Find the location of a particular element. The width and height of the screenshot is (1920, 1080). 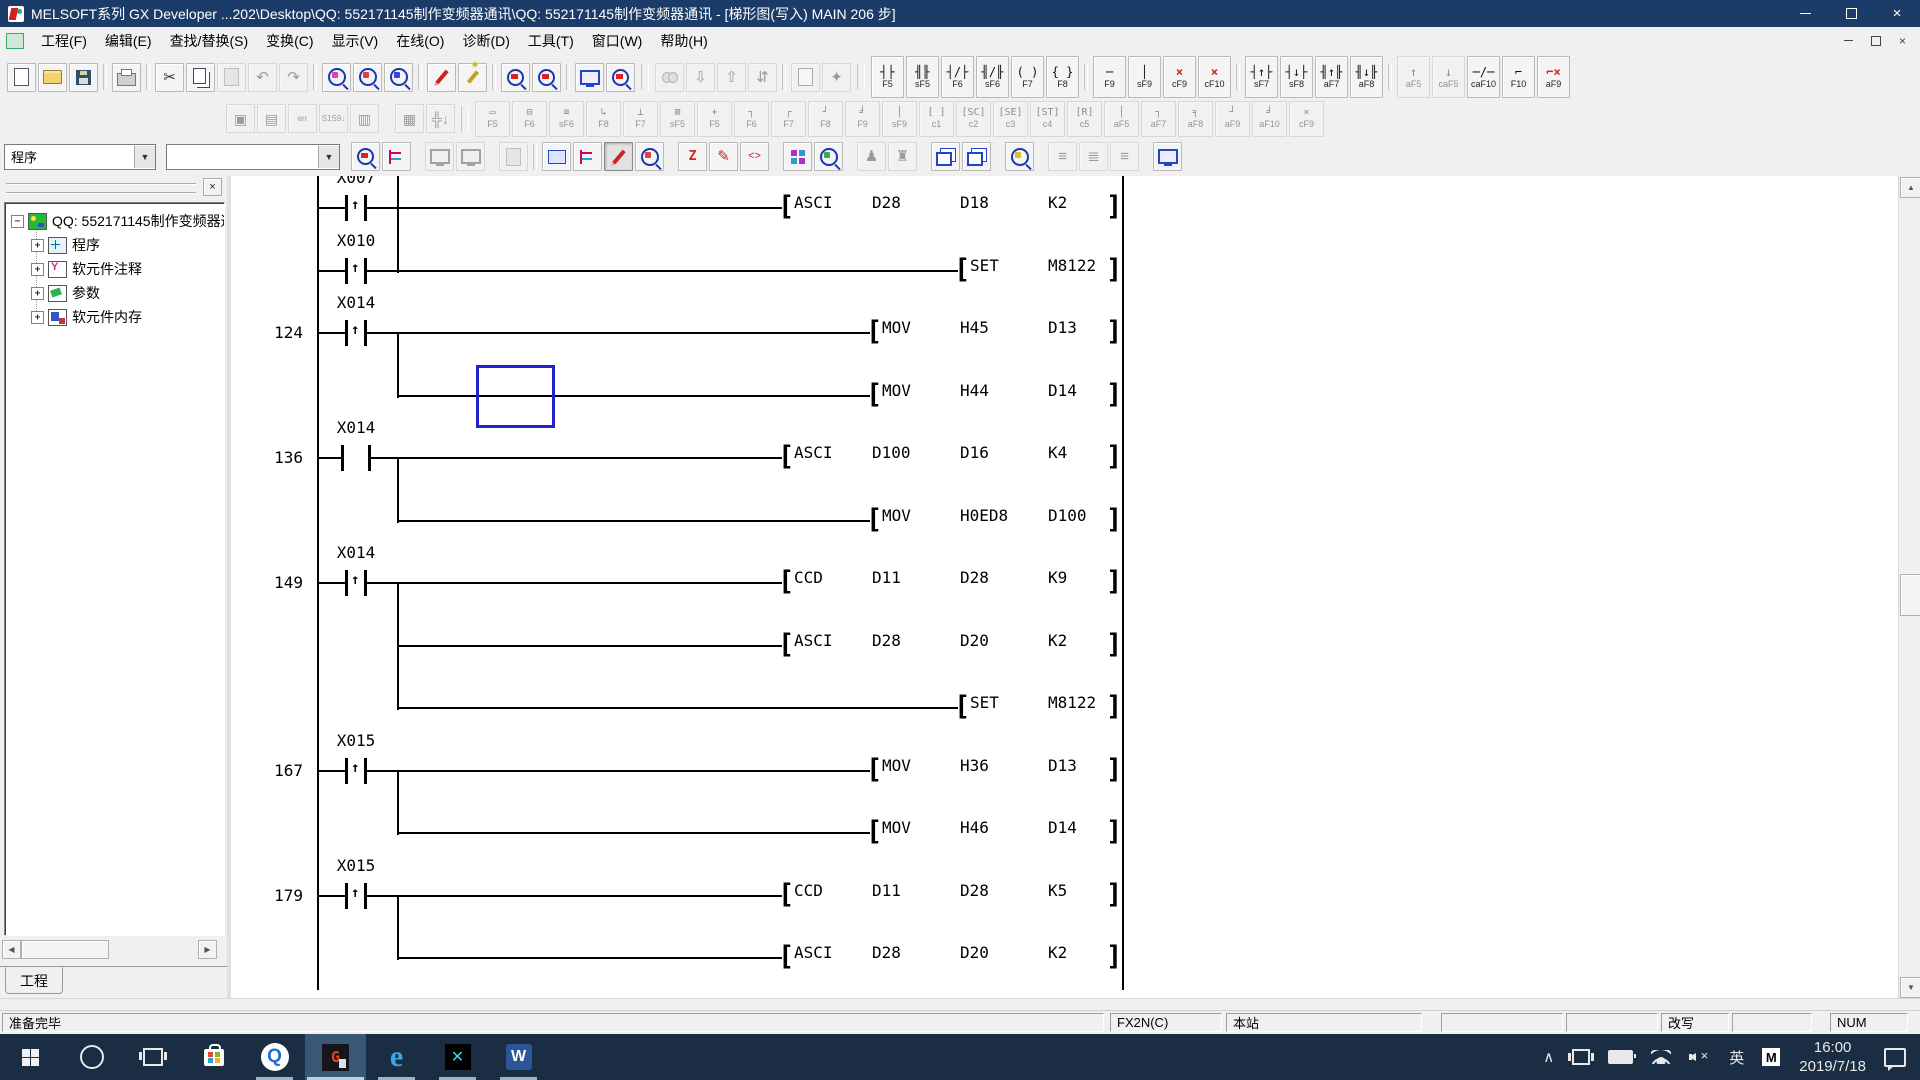

write-mode-active-button is located at coordinates (618, 156).